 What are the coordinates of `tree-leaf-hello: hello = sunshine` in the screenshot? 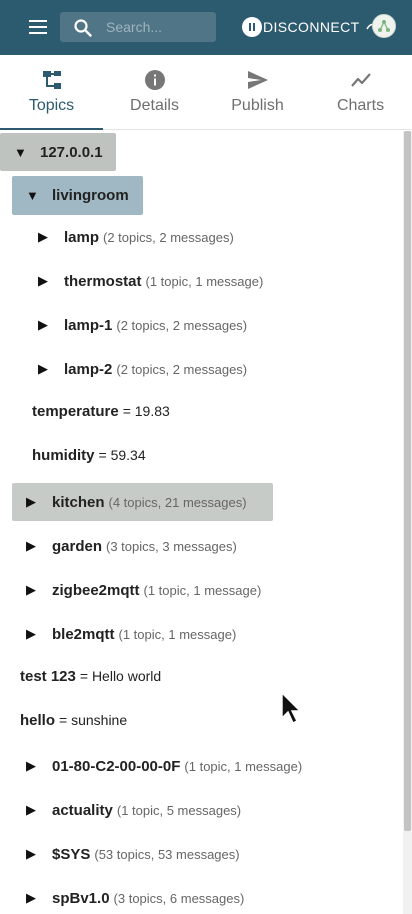 It's located at (73, 720).